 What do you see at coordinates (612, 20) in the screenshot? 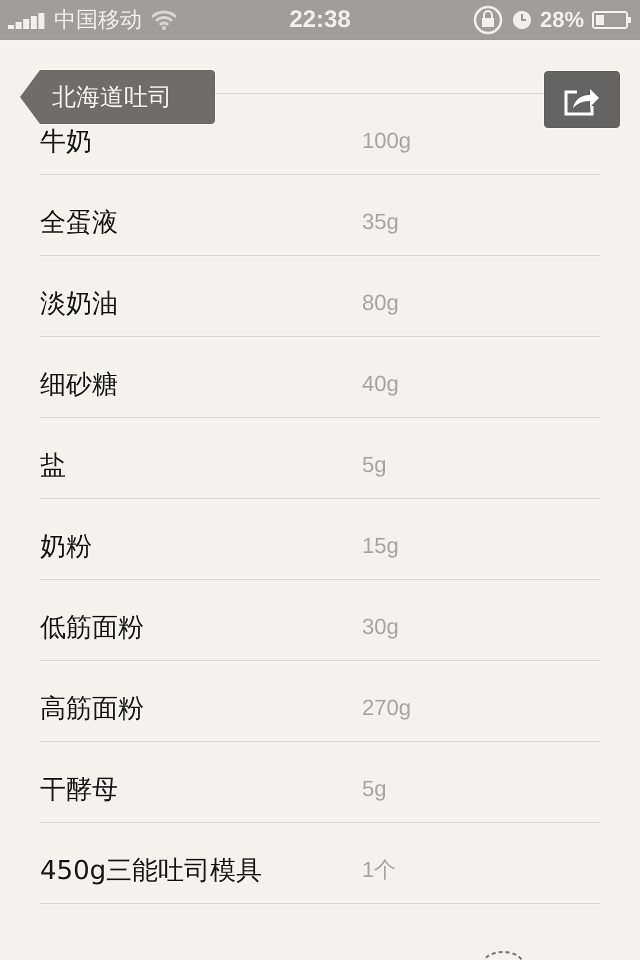
I see `battery-icon` at bounding box center [612, 20].